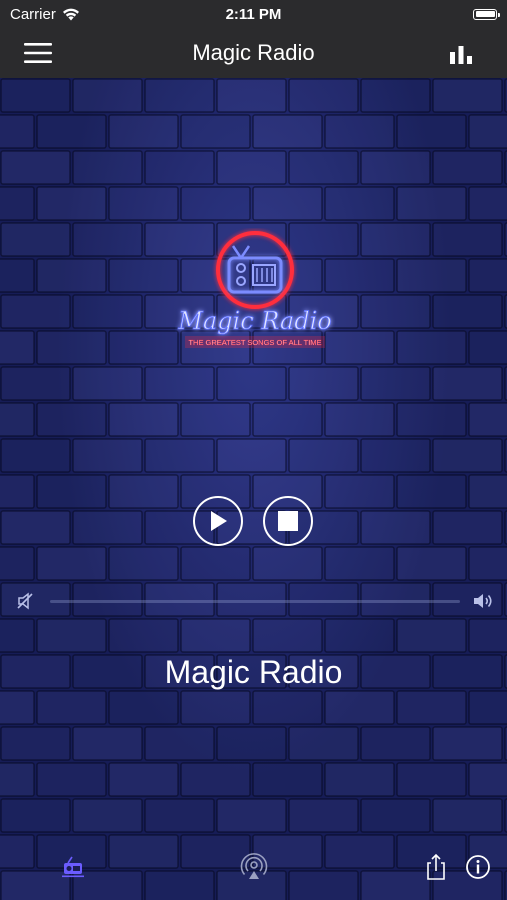 The height and width of the screenshot is (900, 507). Describe the element at coordinates (483, 601) in the screenshot. I see `volume-up-icon` at that location.